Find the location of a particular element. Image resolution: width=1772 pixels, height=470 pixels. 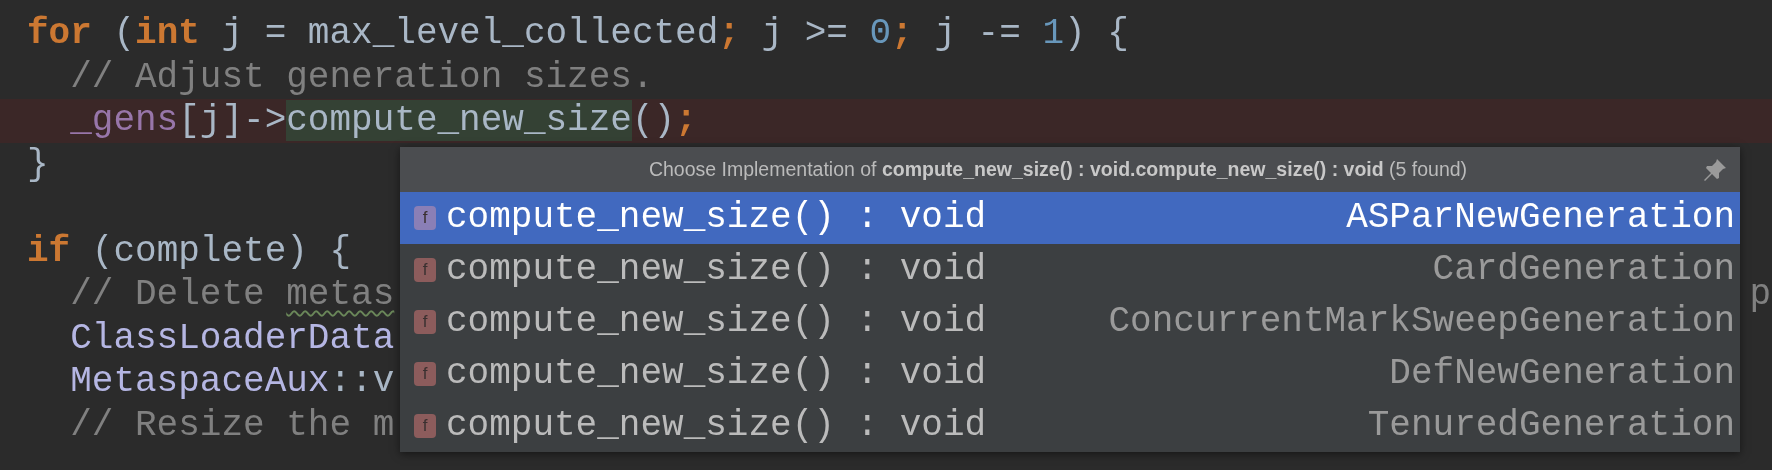

implementation-item: f compute_new_size() : void DefNewGeneration is located at coordinates (1070, 374).